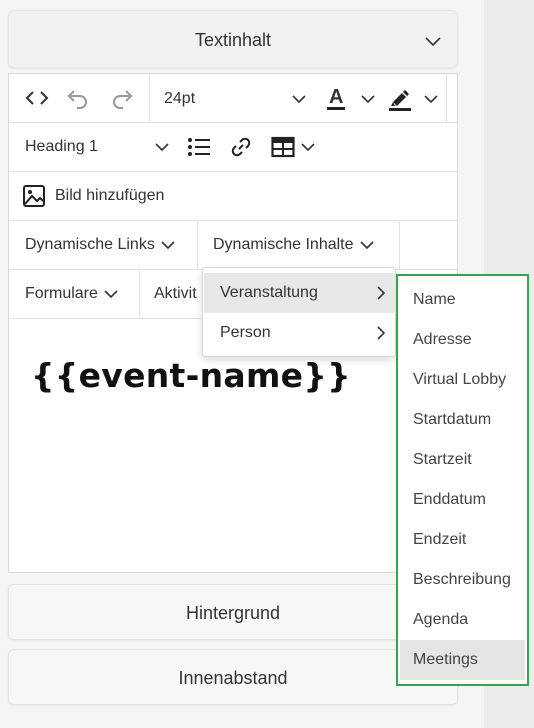 The height and width of the screenshot is (728, 534). I want to click on redo-icon, so click(122, 98).